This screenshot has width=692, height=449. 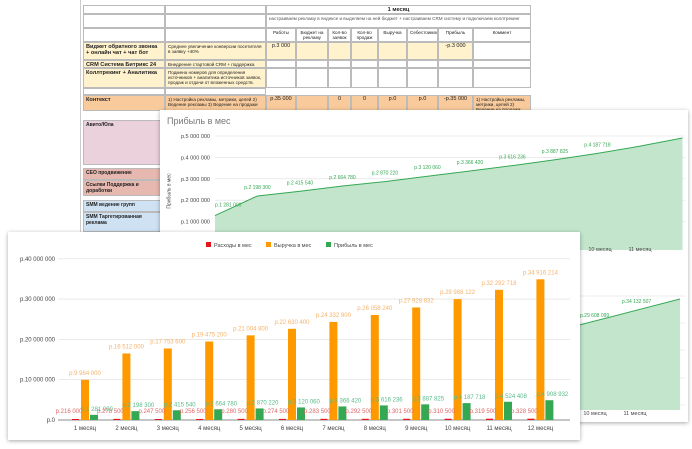 I want to click on left-item: СЕО продвижение, so click(x=124, y=174).